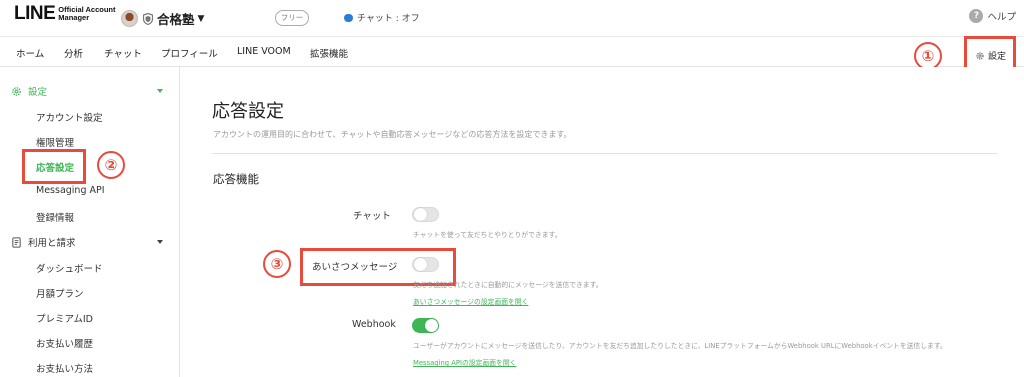  I want to click on greeting-message-label: あいさつメッセージ, so click(355, 267).